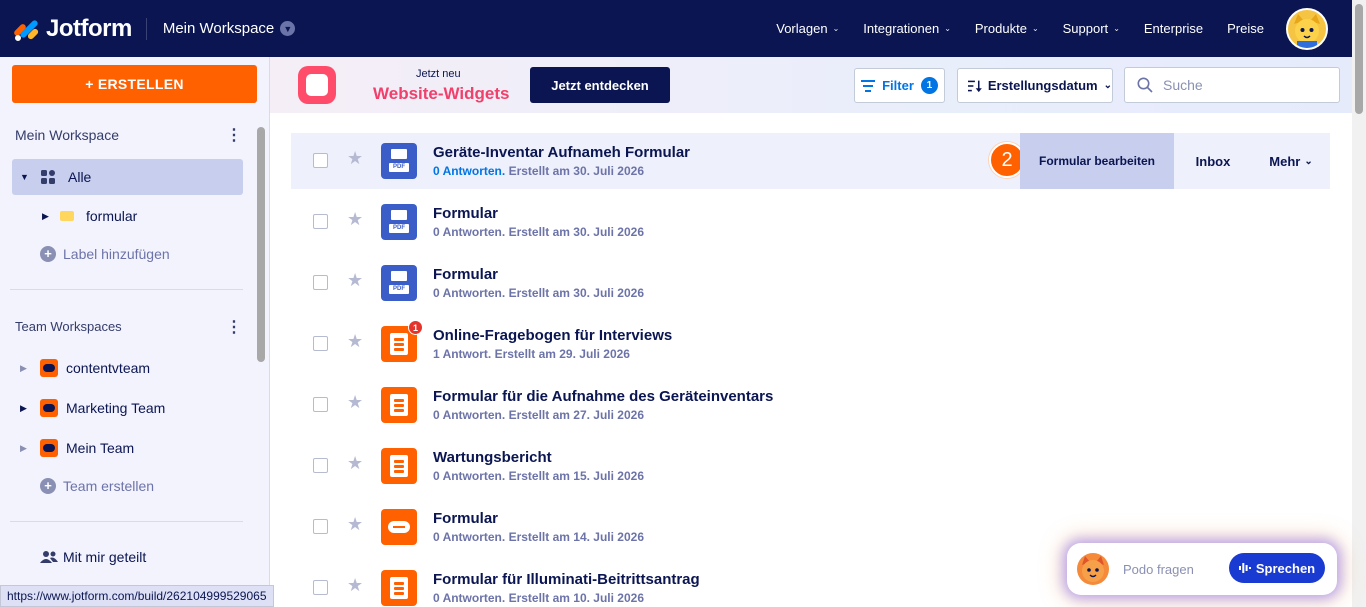 This screenshot has height=607, width=1366. What do you see at coordinates (112, 216) in the screenshot?
I see `sidebar-item-label: formular` at bounding box center [112, 216].